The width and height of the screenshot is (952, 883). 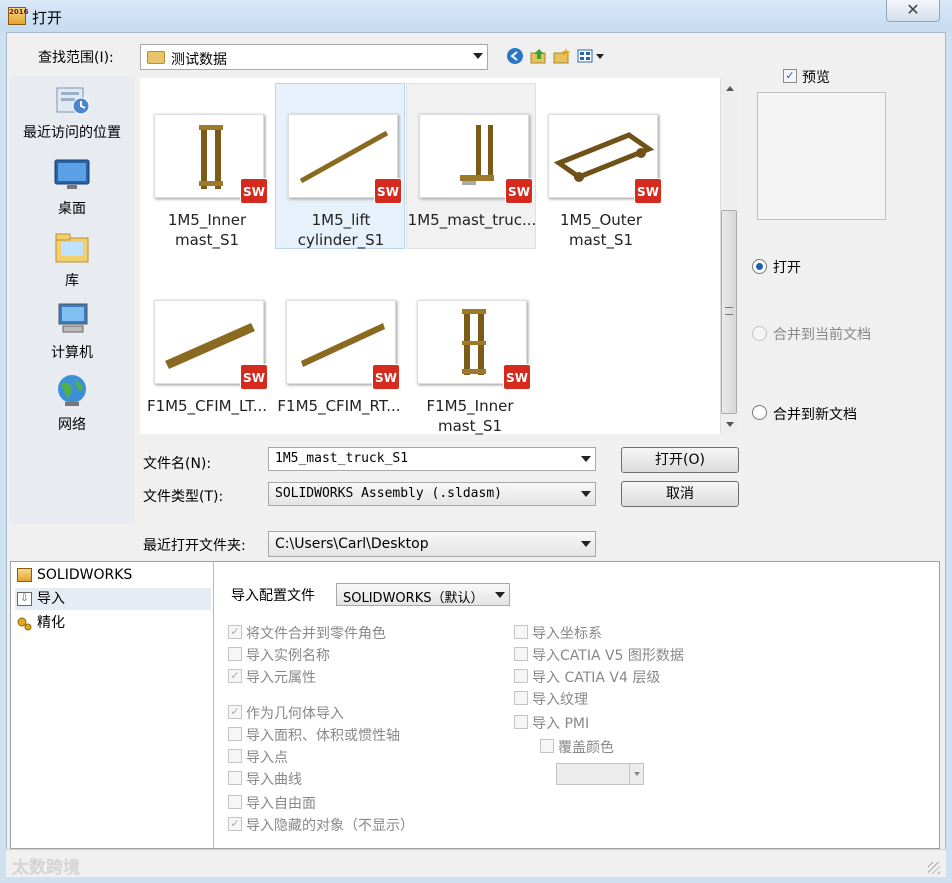 What do you see at coordinates (113, 623) in the screenshot?
I see `tree-item-refine: 精化` at bounding box center [113, 623].